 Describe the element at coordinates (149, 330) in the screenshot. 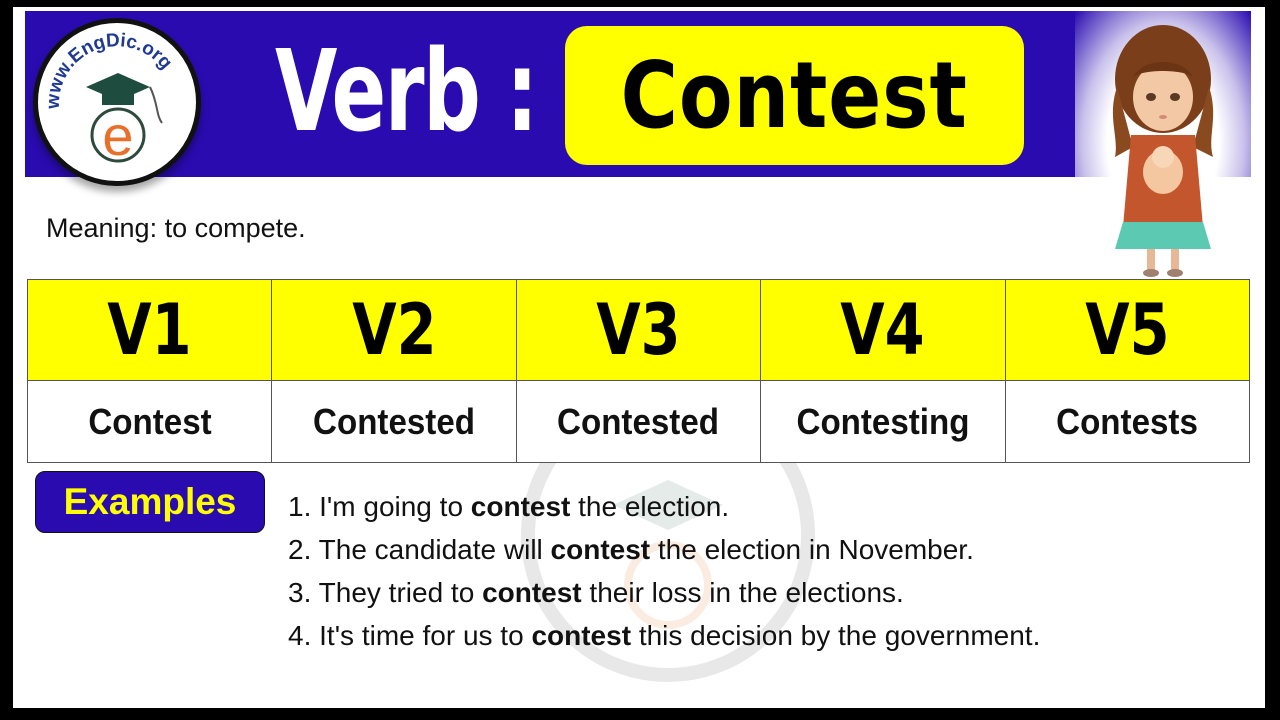

I see `header-v1: V1` at that location.